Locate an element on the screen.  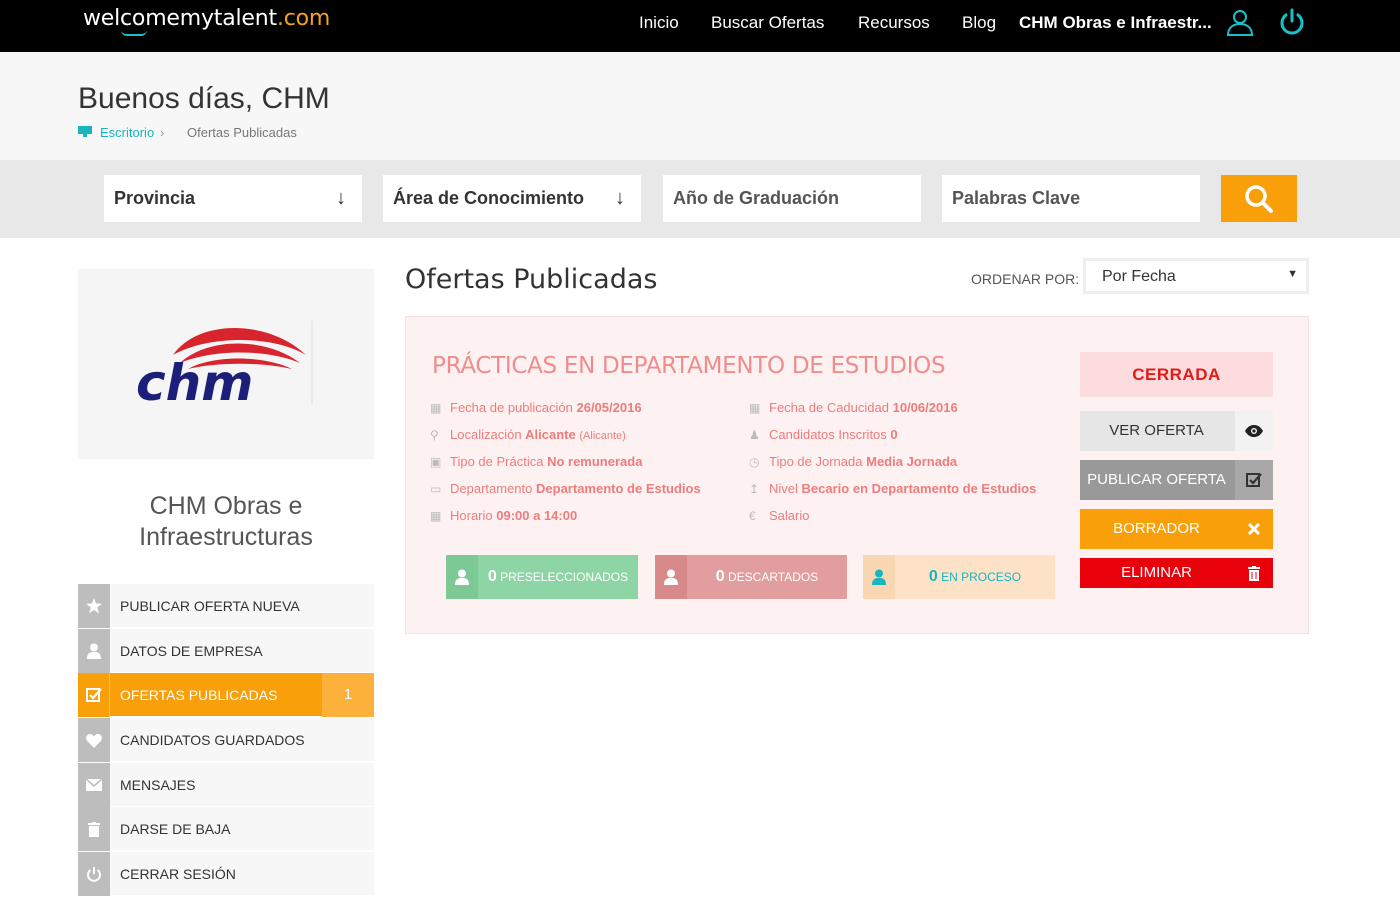
company-logo-box: chm is located at coordinates (226, 364).